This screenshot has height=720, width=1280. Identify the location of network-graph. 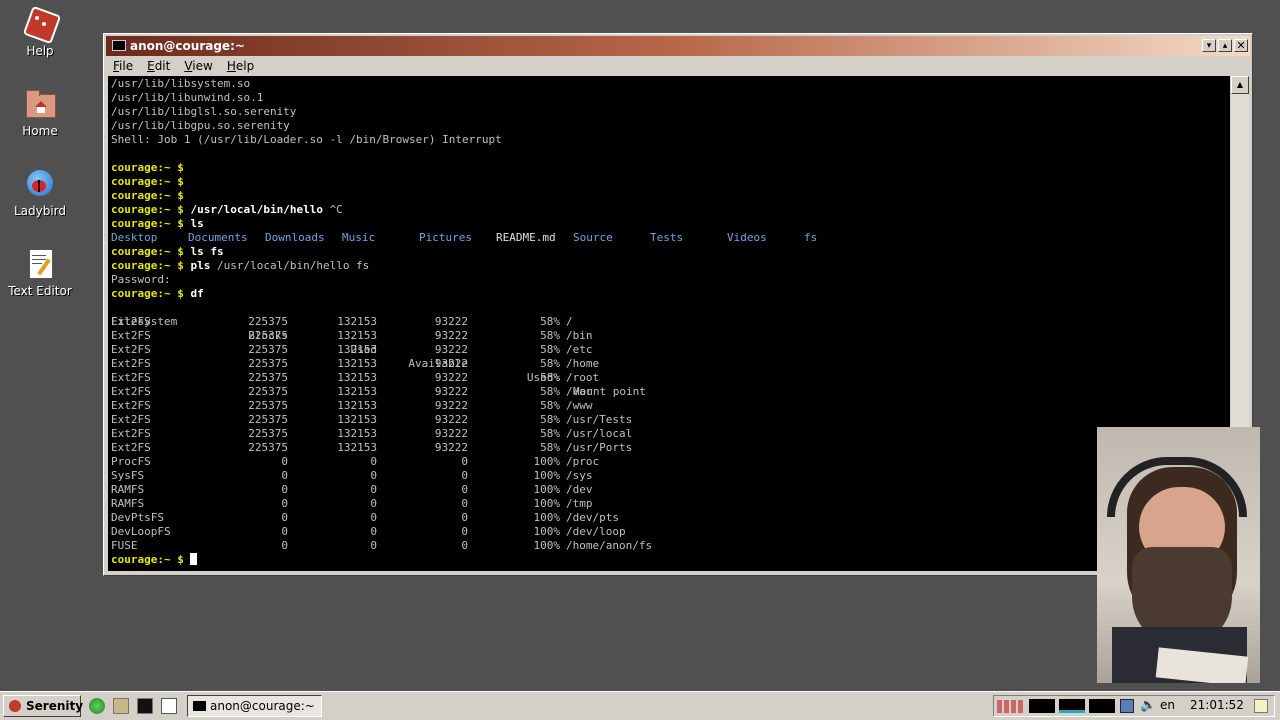
(1102, 706).